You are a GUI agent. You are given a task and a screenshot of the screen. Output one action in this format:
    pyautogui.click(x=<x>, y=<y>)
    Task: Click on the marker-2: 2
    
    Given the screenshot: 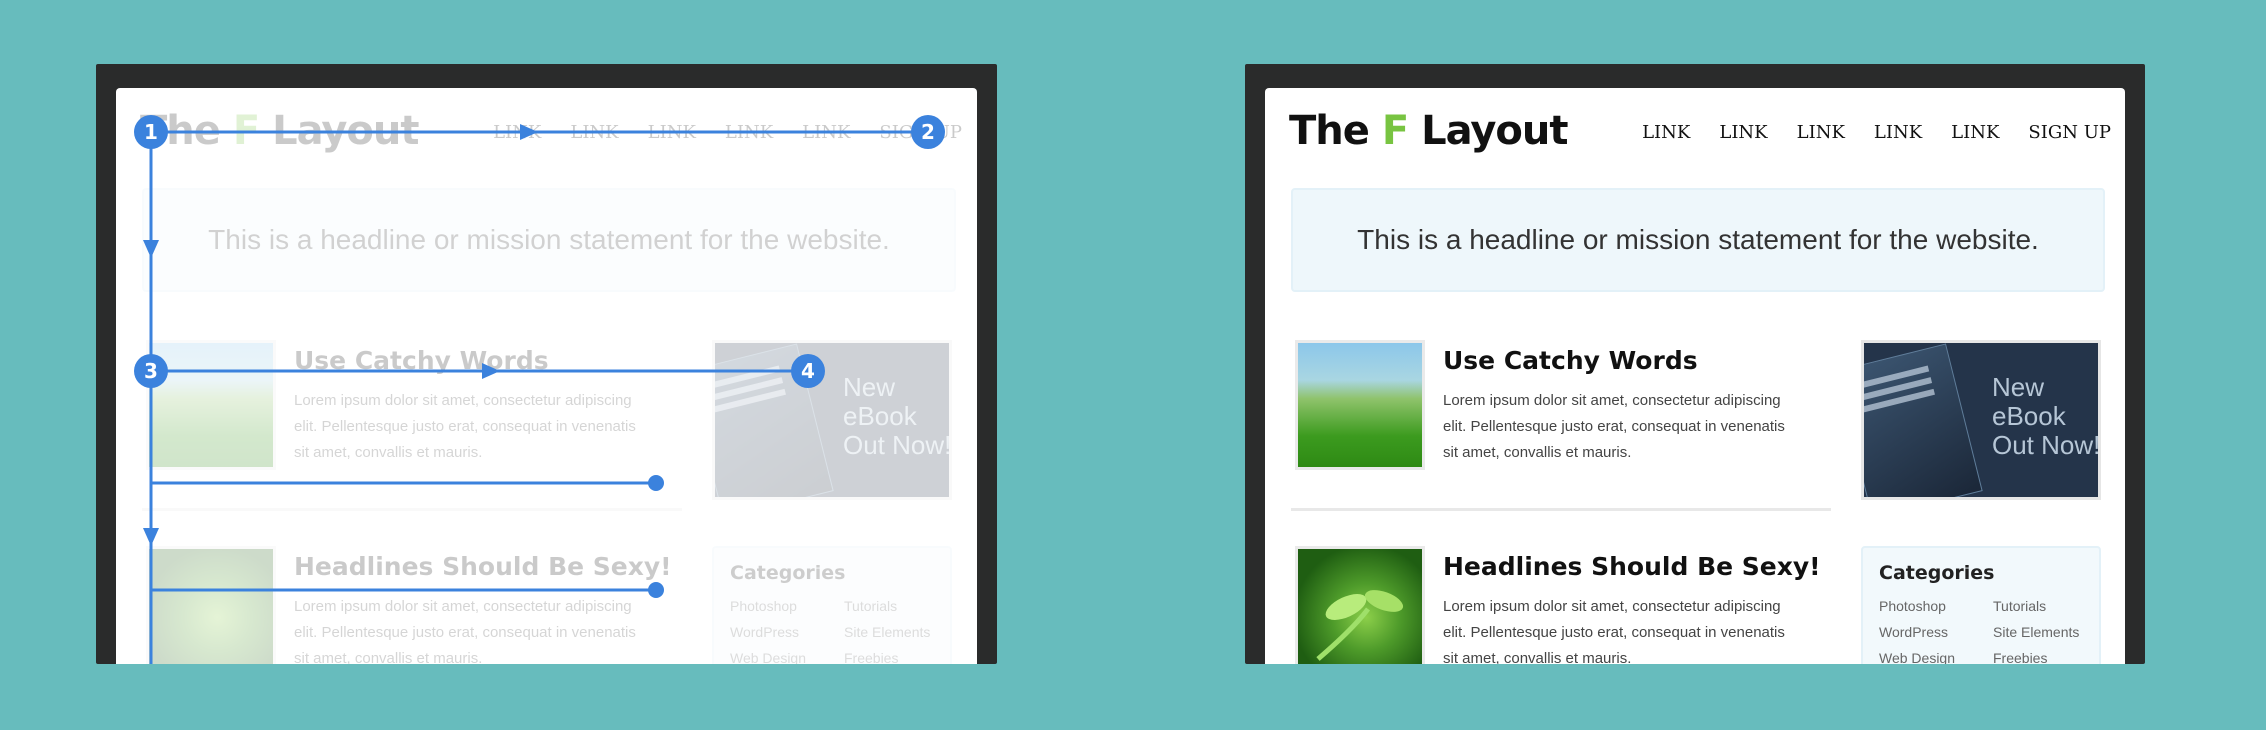 What is the action you would take?
    pyautogui.click(x=928, y=132)
    